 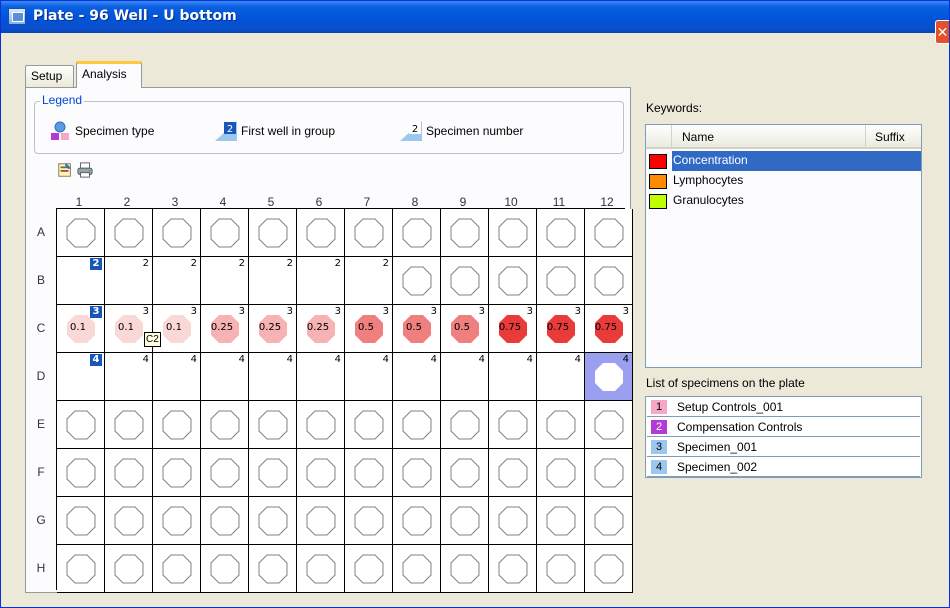 What do you see at coordinates (85, 170) in the screenshot?
I see `print-icon` at bounding box center [85, 170].